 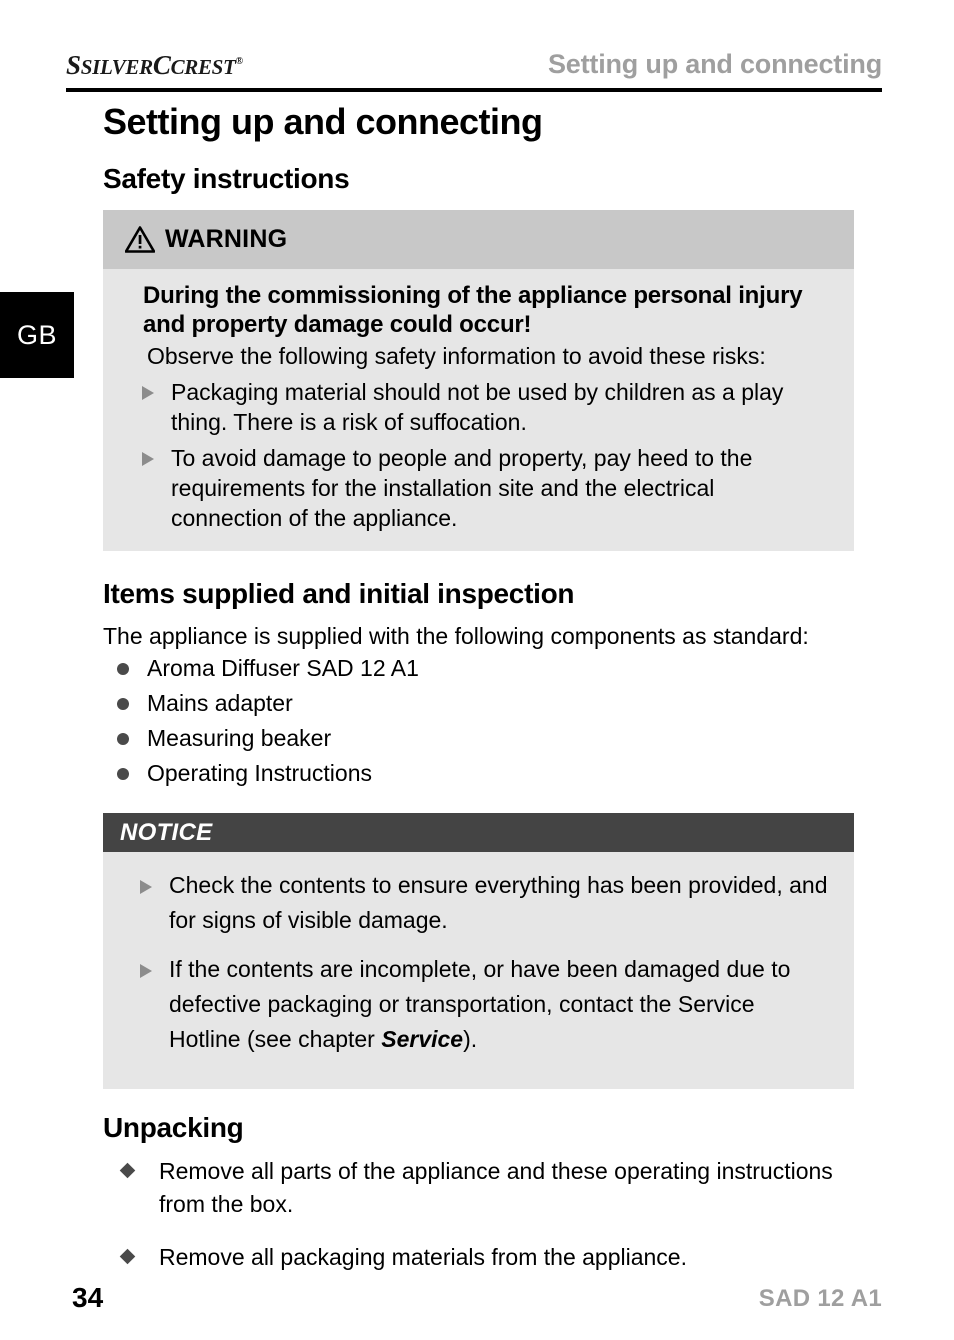 I want to click on page-title: Setting up and connecting, so click(x=323, y=121).